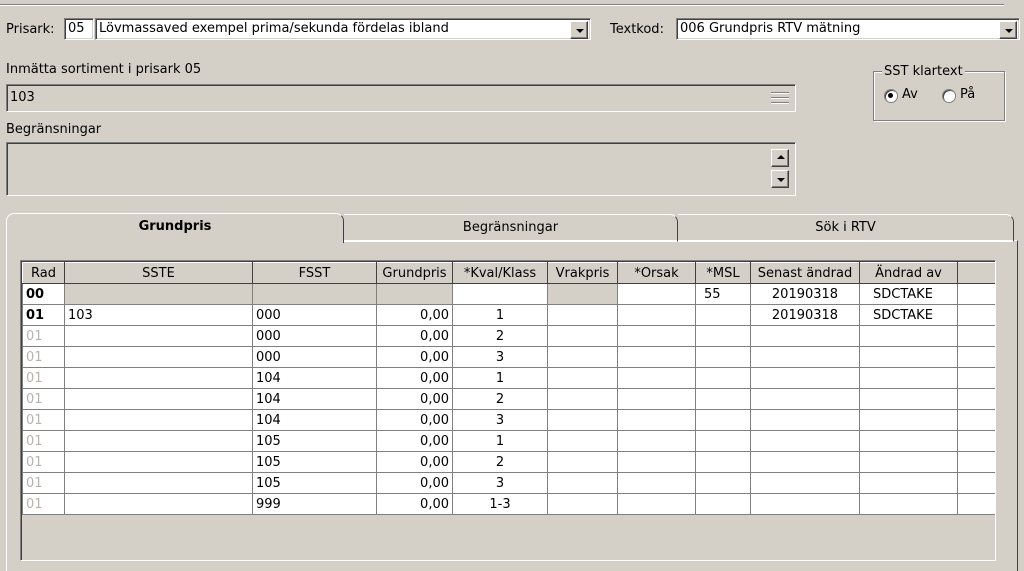  What do you see at coordinates (780, 98) in the screenshot?
I see `sortiment-spinner` at bounding box center [780, 98].